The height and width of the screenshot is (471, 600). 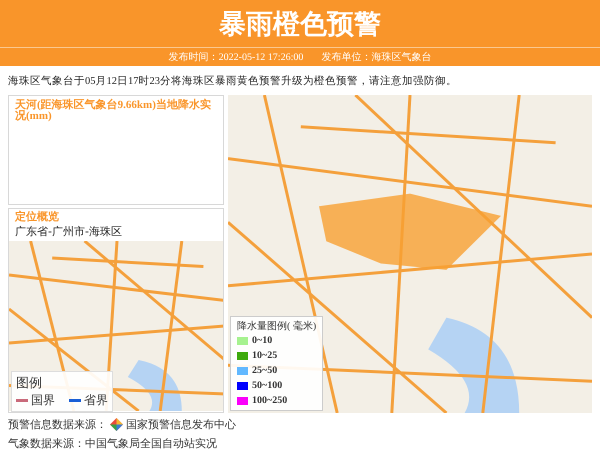 What do you see at coordinates (43, 400) in the screenshot?
I see `legend-label: 国界` at bounding box center [43, 400].